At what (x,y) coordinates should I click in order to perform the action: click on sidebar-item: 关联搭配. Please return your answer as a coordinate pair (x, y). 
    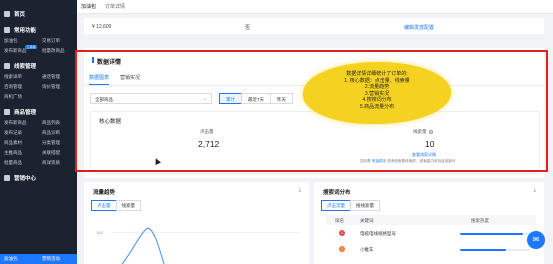
    Looking at the image, I should click on (57, 153).